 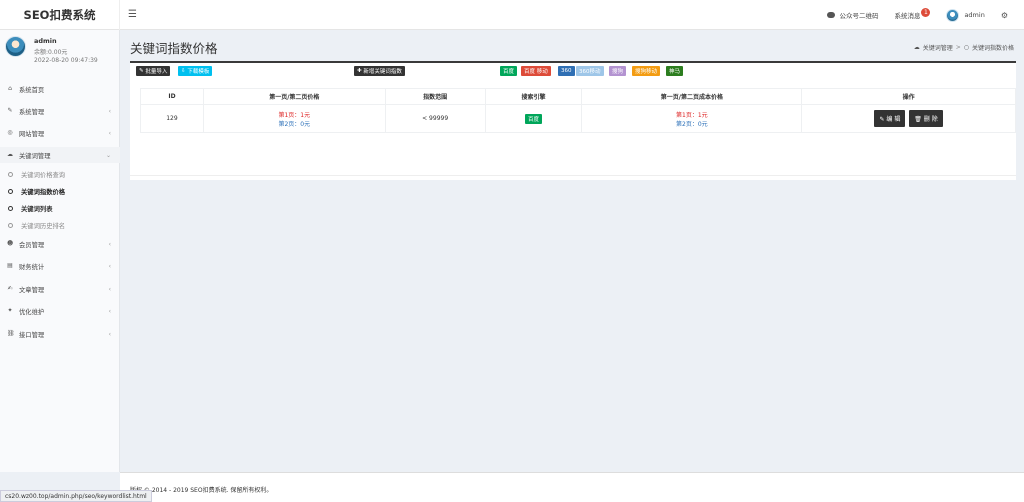 I want to click on edit-icon: ✍, so click(x=10, y=288).